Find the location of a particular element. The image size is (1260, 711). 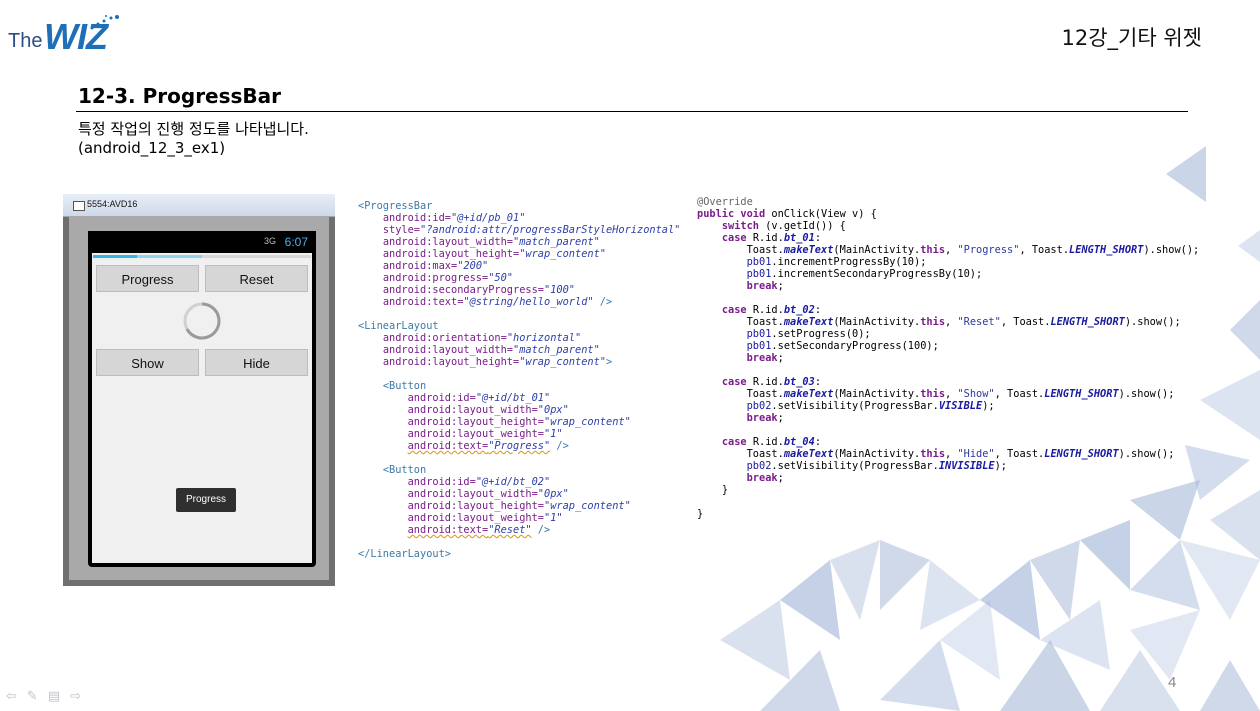

java-code-token: (MainActivity. is located at coordinates (877, 394).